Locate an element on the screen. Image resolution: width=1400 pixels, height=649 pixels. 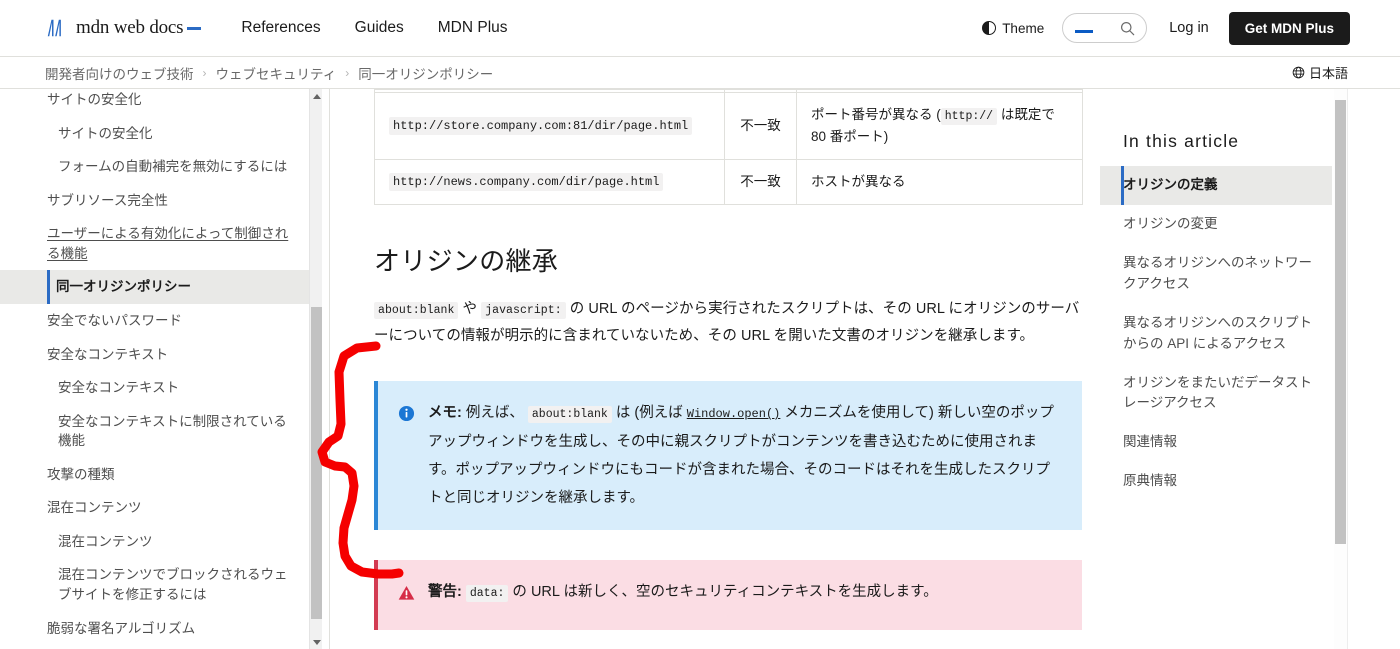
nav-mdn-plus: MDN Plus is located at coordinates (473, 28).